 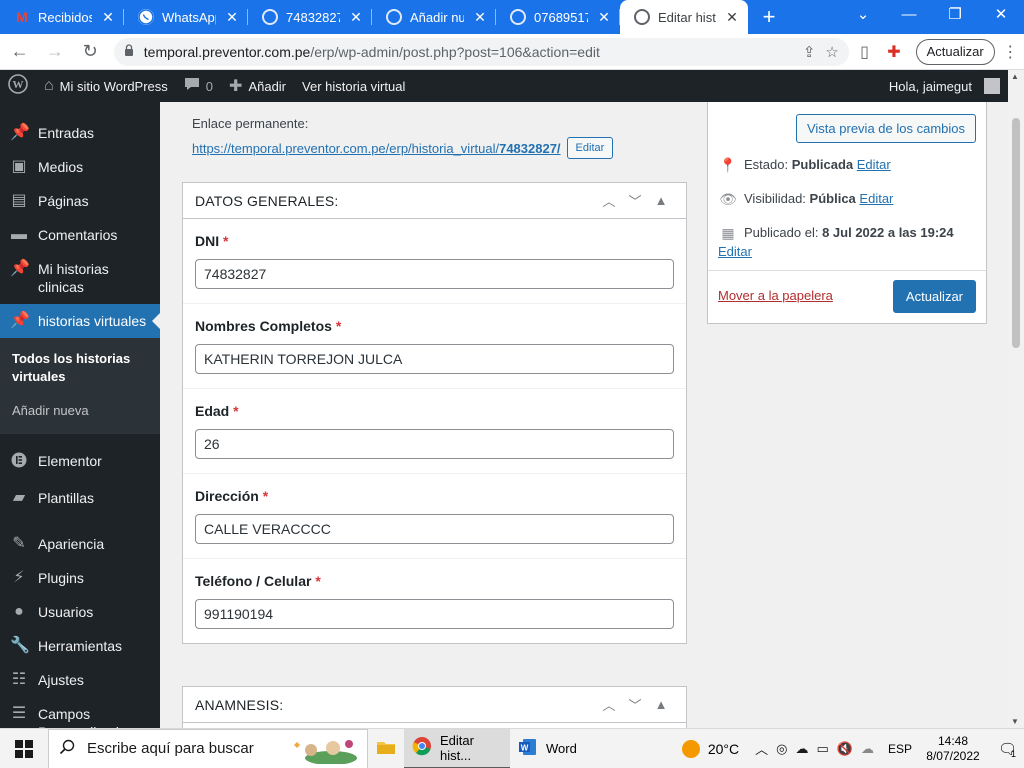 I want to click on preview-changes-button: Vista previa de los cambios, so click(x=885, y=128).